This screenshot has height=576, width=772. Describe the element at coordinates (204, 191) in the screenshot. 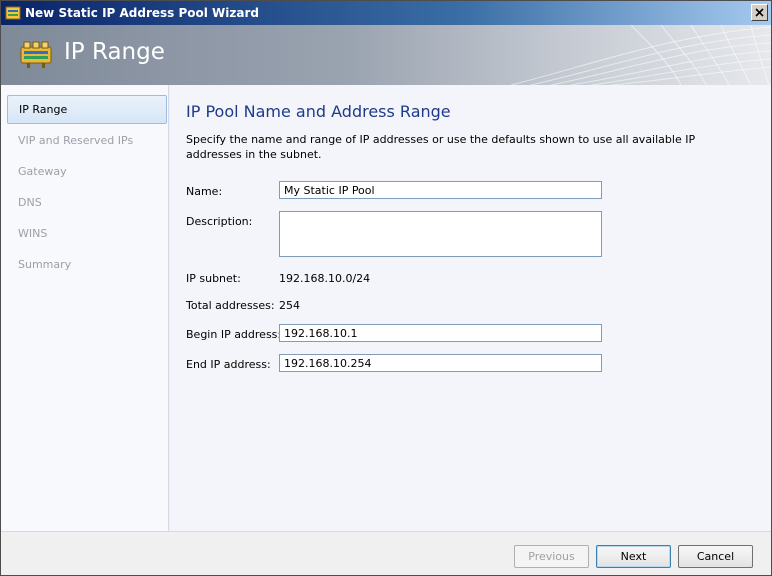

I see `name-label: Name:` at that location.